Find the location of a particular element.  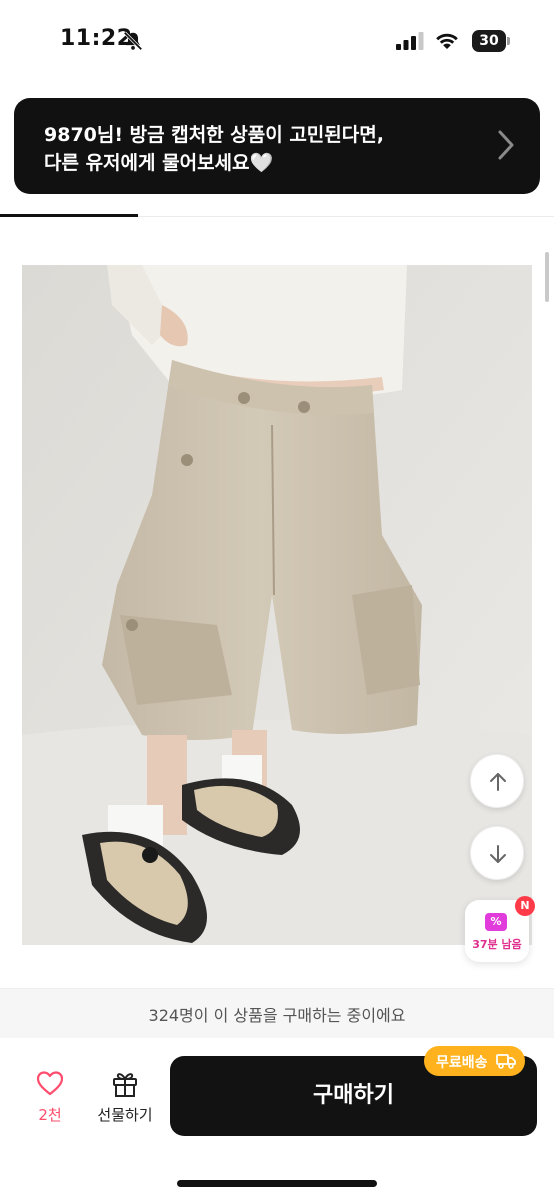

home-indicator is located at coordinates (277, 1183).